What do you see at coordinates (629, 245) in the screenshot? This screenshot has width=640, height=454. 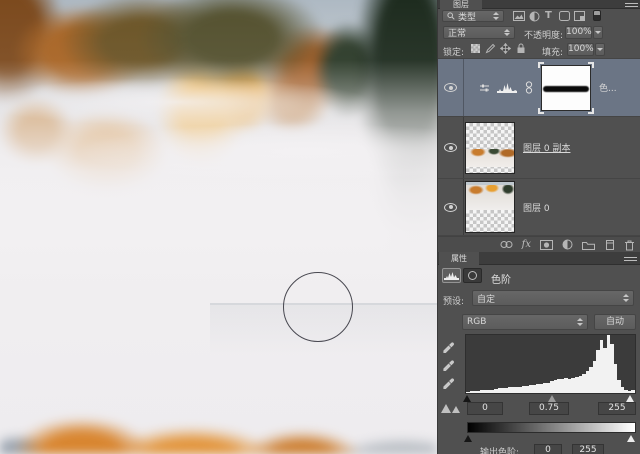 I see `delete-layer-trash-icon` at bounding box center [629, 245].